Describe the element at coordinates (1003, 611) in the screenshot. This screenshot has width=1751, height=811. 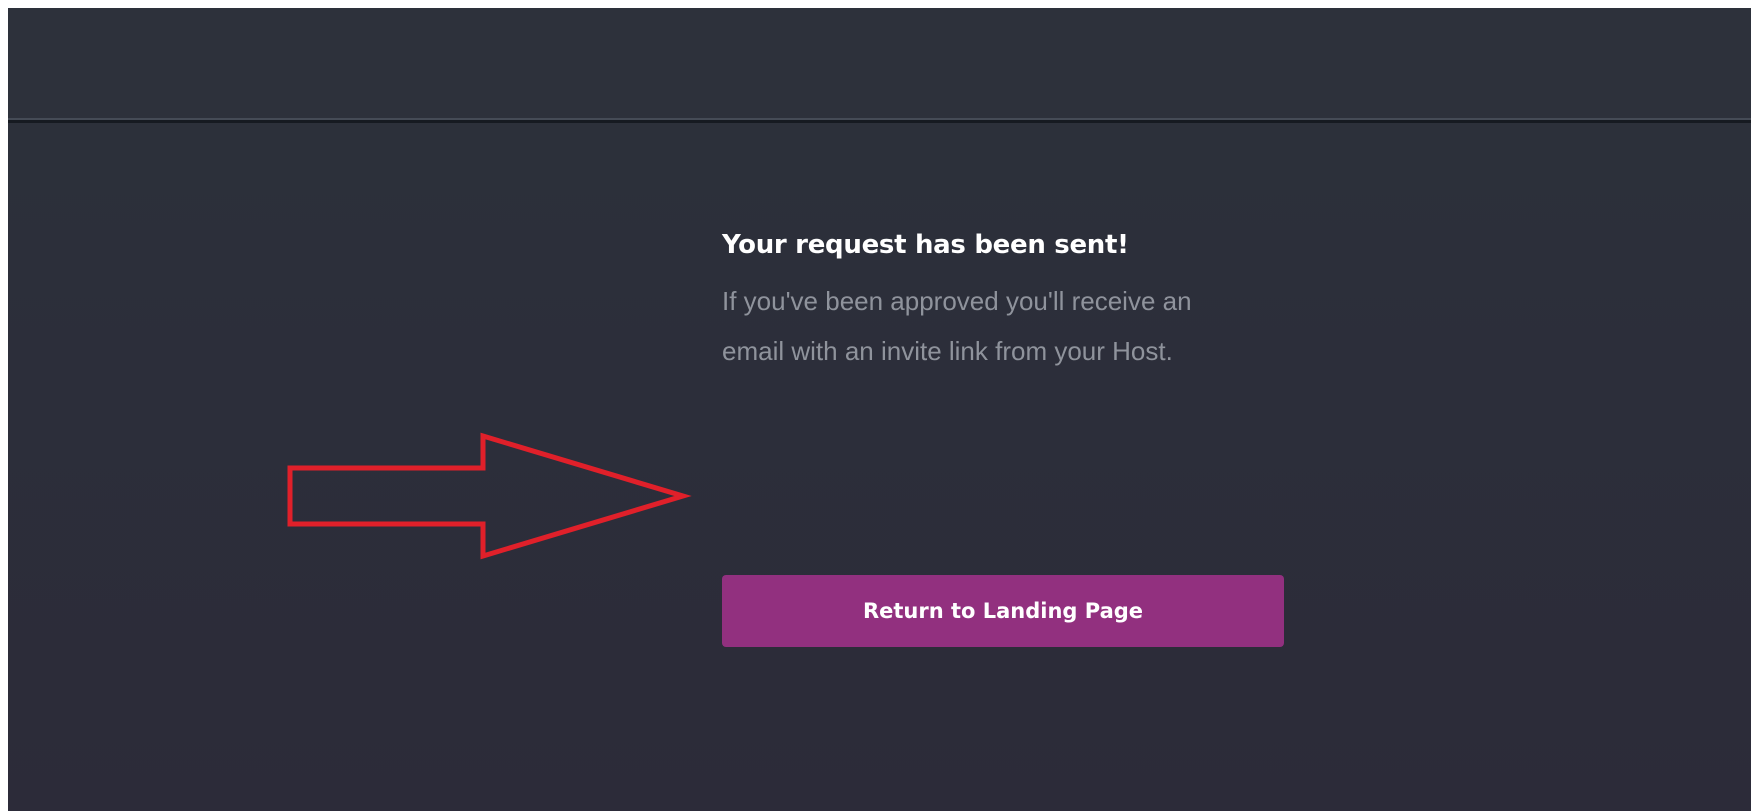
I see `return-to-landing-page-button: Return to Landing Page` at that location.